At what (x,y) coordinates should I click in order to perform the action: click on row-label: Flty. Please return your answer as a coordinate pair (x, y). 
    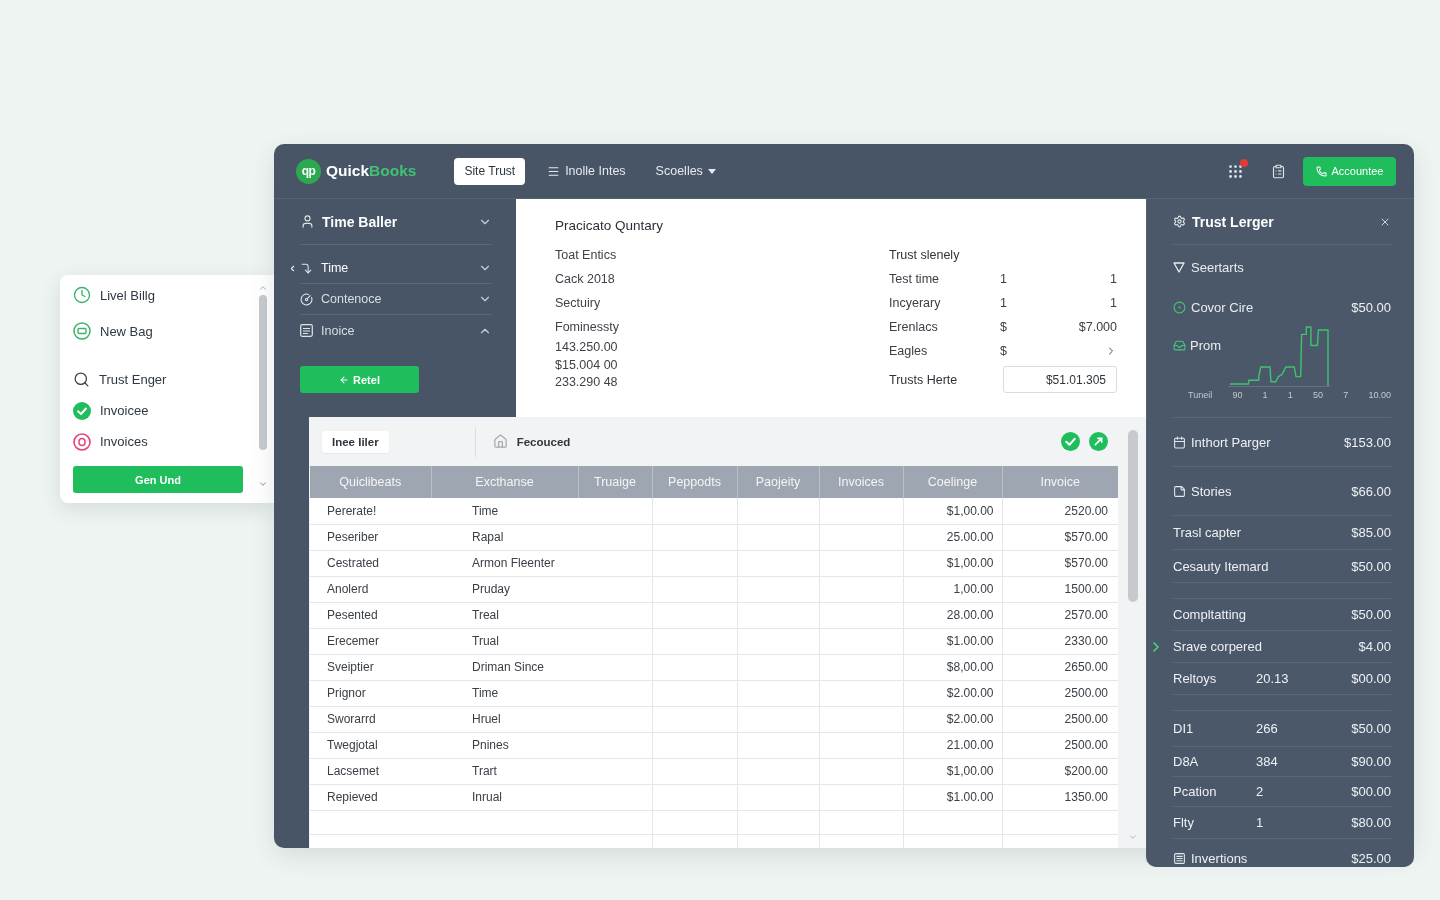
    Looking at the image, I should click on (1184, 822).